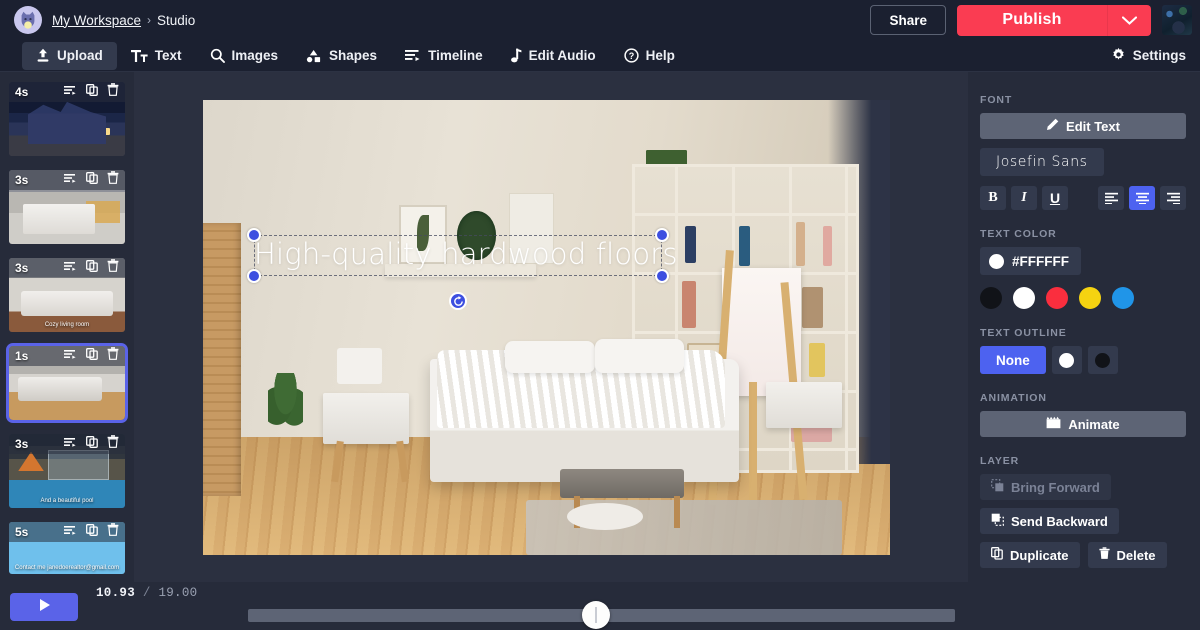 The width and height of the screenshot is (1200, 630). I want to click on tool-shapes: Shapes, so click(341, 56).